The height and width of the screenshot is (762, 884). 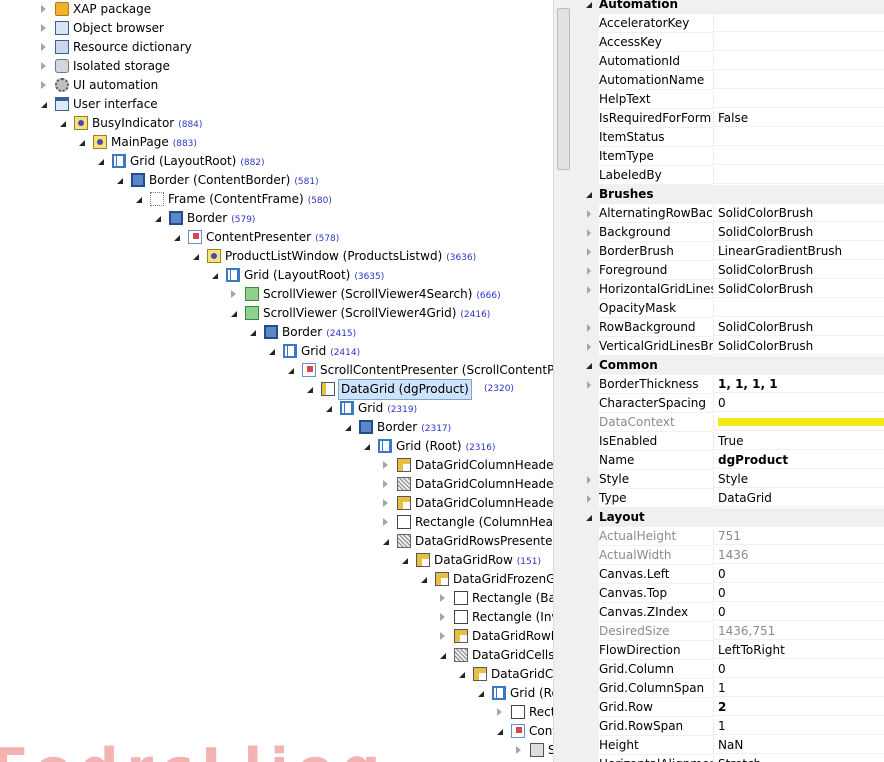 I want to click on tree-node: Grid (Root) (2316), so click(x=276, y=446).